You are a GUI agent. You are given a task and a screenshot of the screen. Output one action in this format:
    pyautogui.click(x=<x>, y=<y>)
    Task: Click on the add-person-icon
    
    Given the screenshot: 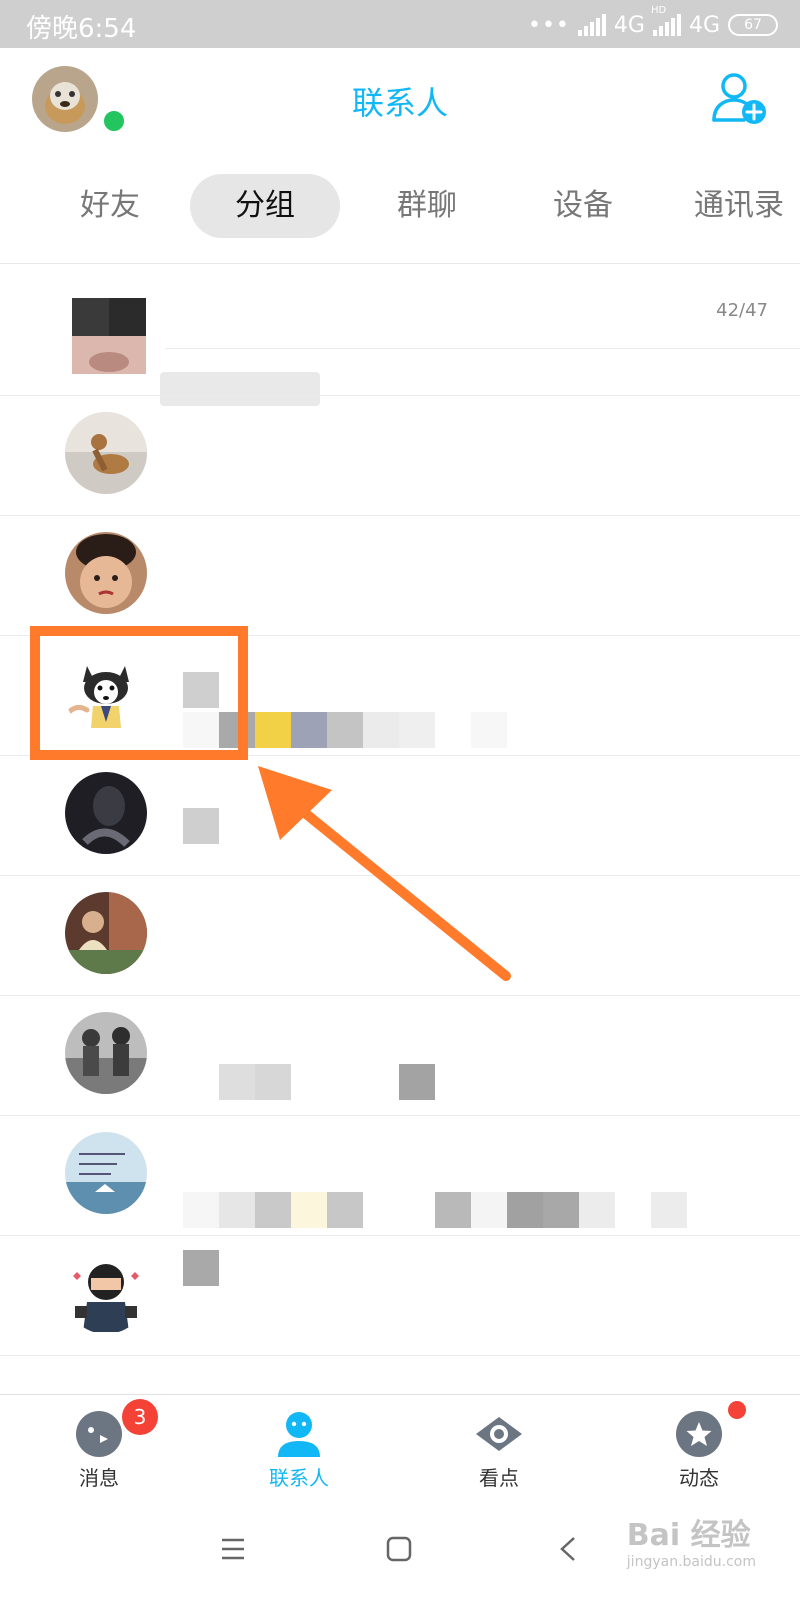 What is the action you would take?
    pyautogui.click(x=739, y=98)
    